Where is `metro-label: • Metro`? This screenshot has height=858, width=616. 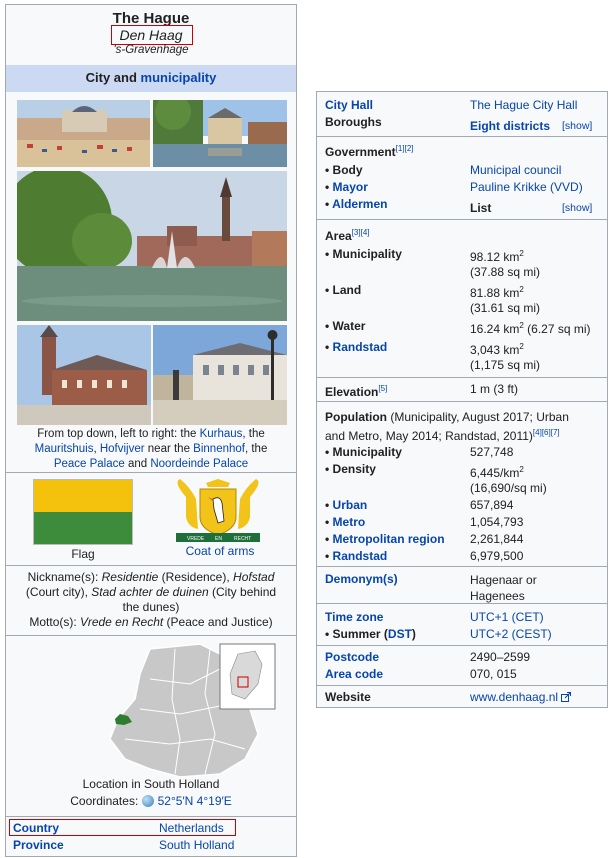 metro-label: • Metro is located at coordinates (345, 522).